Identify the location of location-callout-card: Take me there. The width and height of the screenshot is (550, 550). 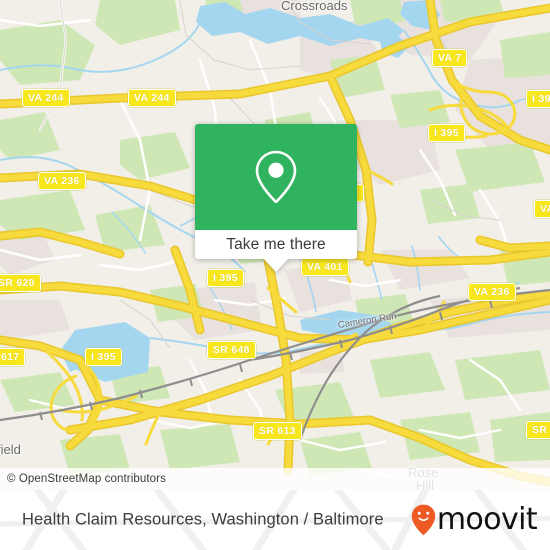
(276, 198).